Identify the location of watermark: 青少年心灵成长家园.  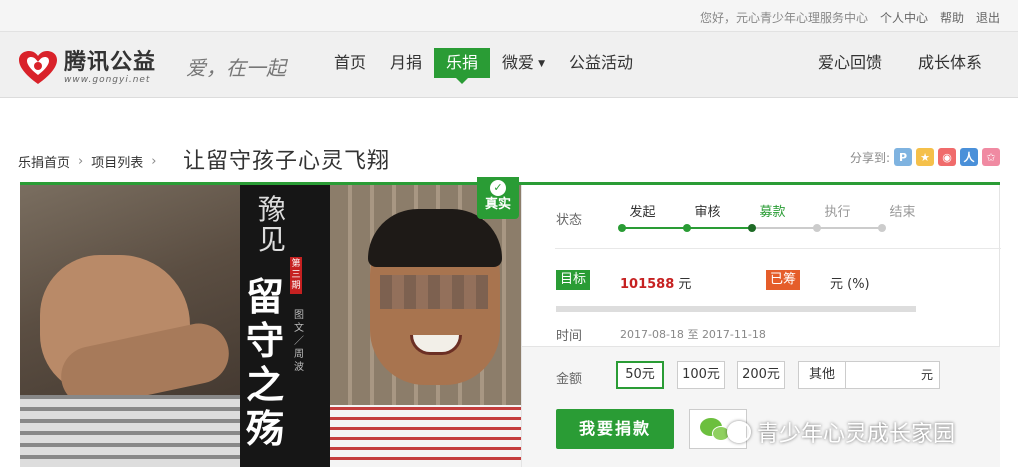
(841, 432).